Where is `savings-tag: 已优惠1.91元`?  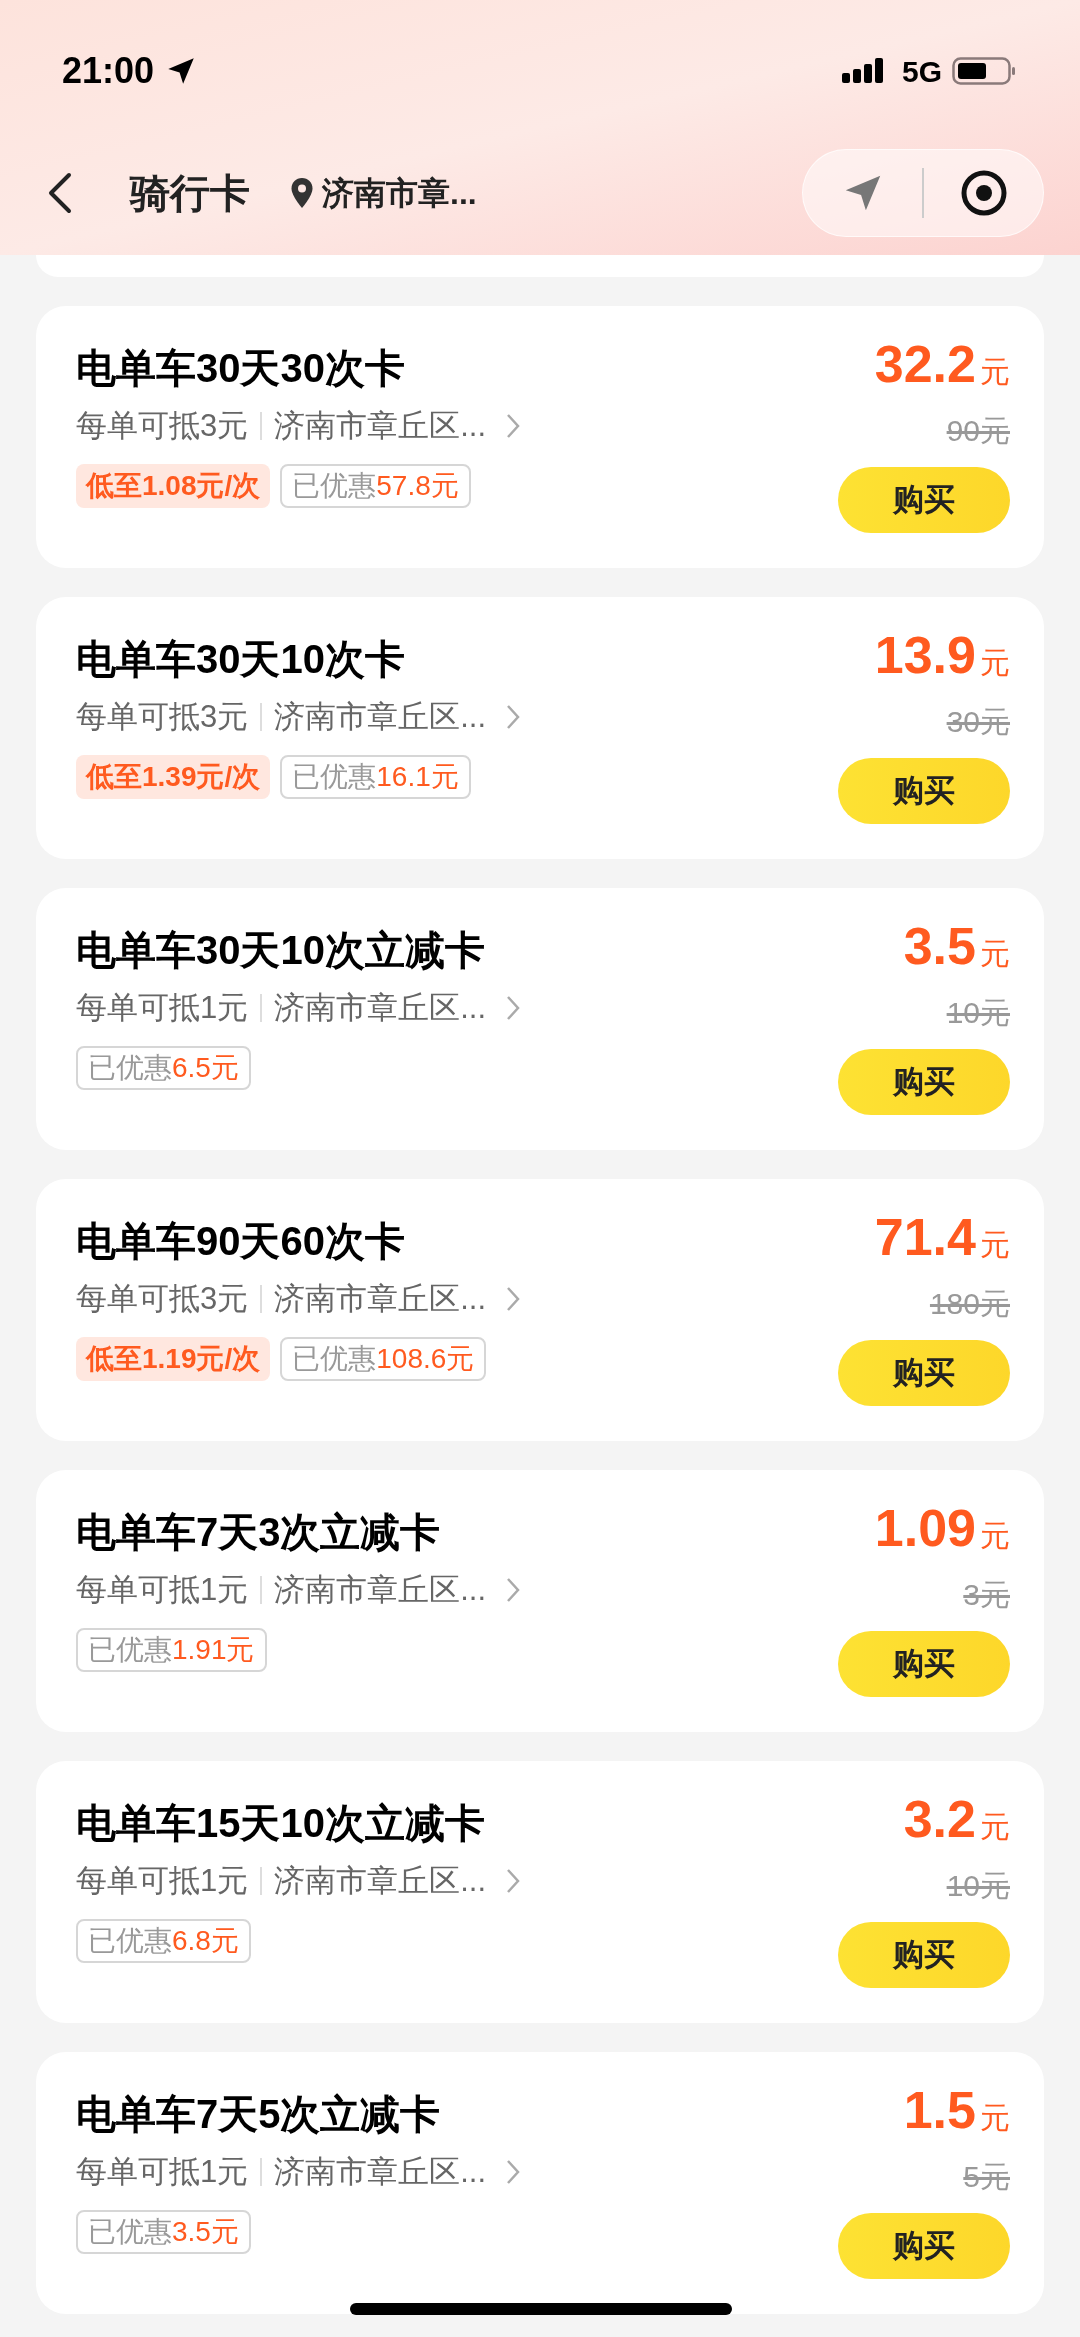 savings-tag: 已优惠1.91元 is located at coordinates (171, 1650).